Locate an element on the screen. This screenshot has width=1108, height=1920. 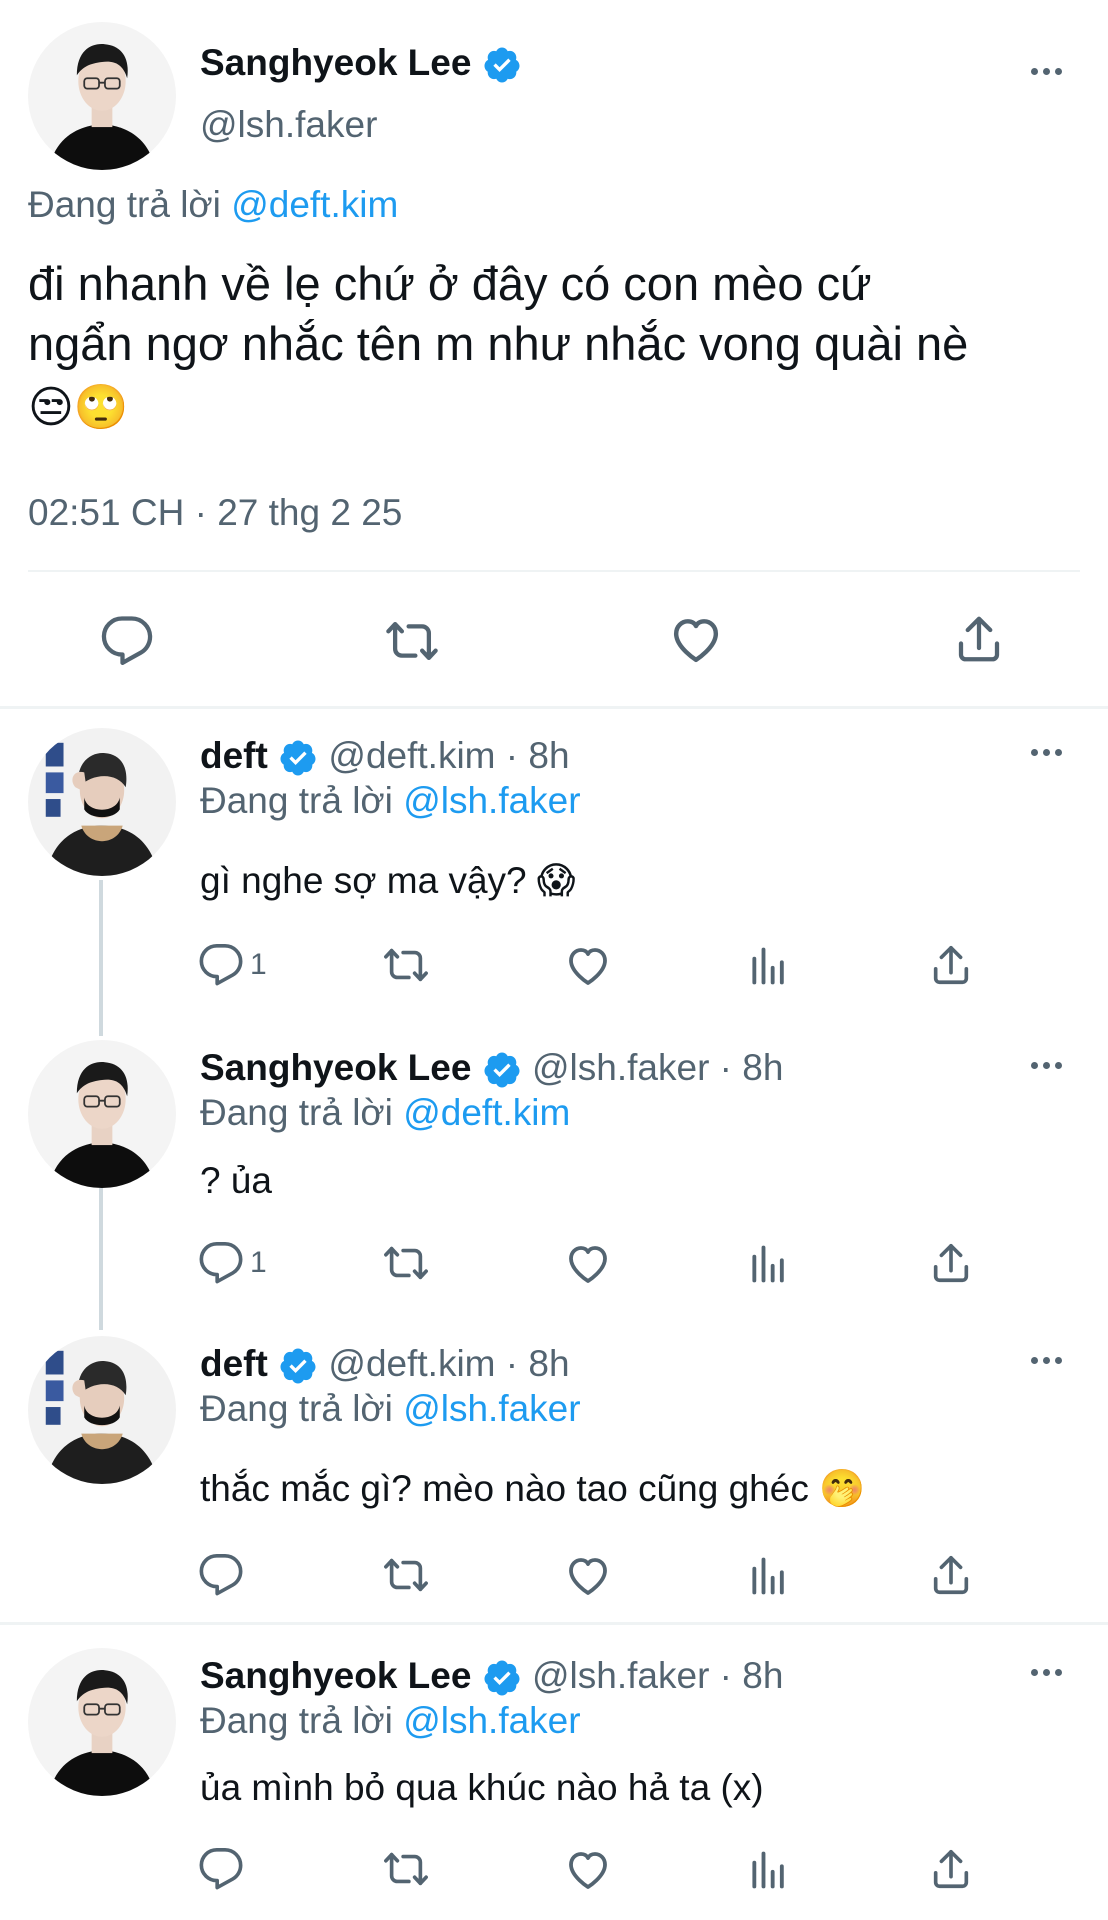
section-divider is located at coordinates (554, 707).